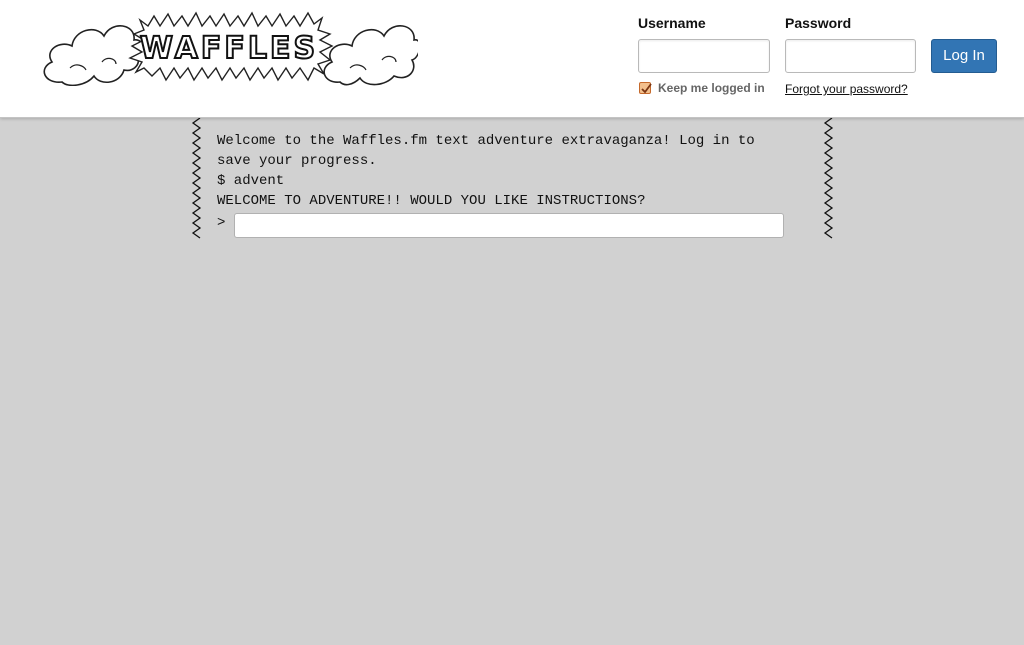 This screenshot has width=1024, height=645. I want to click on logo-image: WAFFLES, so click(230, 48).